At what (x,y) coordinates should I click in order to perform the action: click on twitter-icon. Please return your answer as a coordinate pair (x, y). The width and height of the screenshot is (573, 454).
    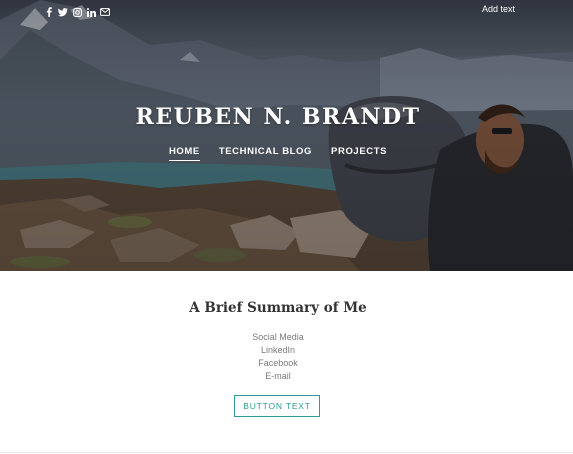
    Looking at the image, I should click on (63, 12).